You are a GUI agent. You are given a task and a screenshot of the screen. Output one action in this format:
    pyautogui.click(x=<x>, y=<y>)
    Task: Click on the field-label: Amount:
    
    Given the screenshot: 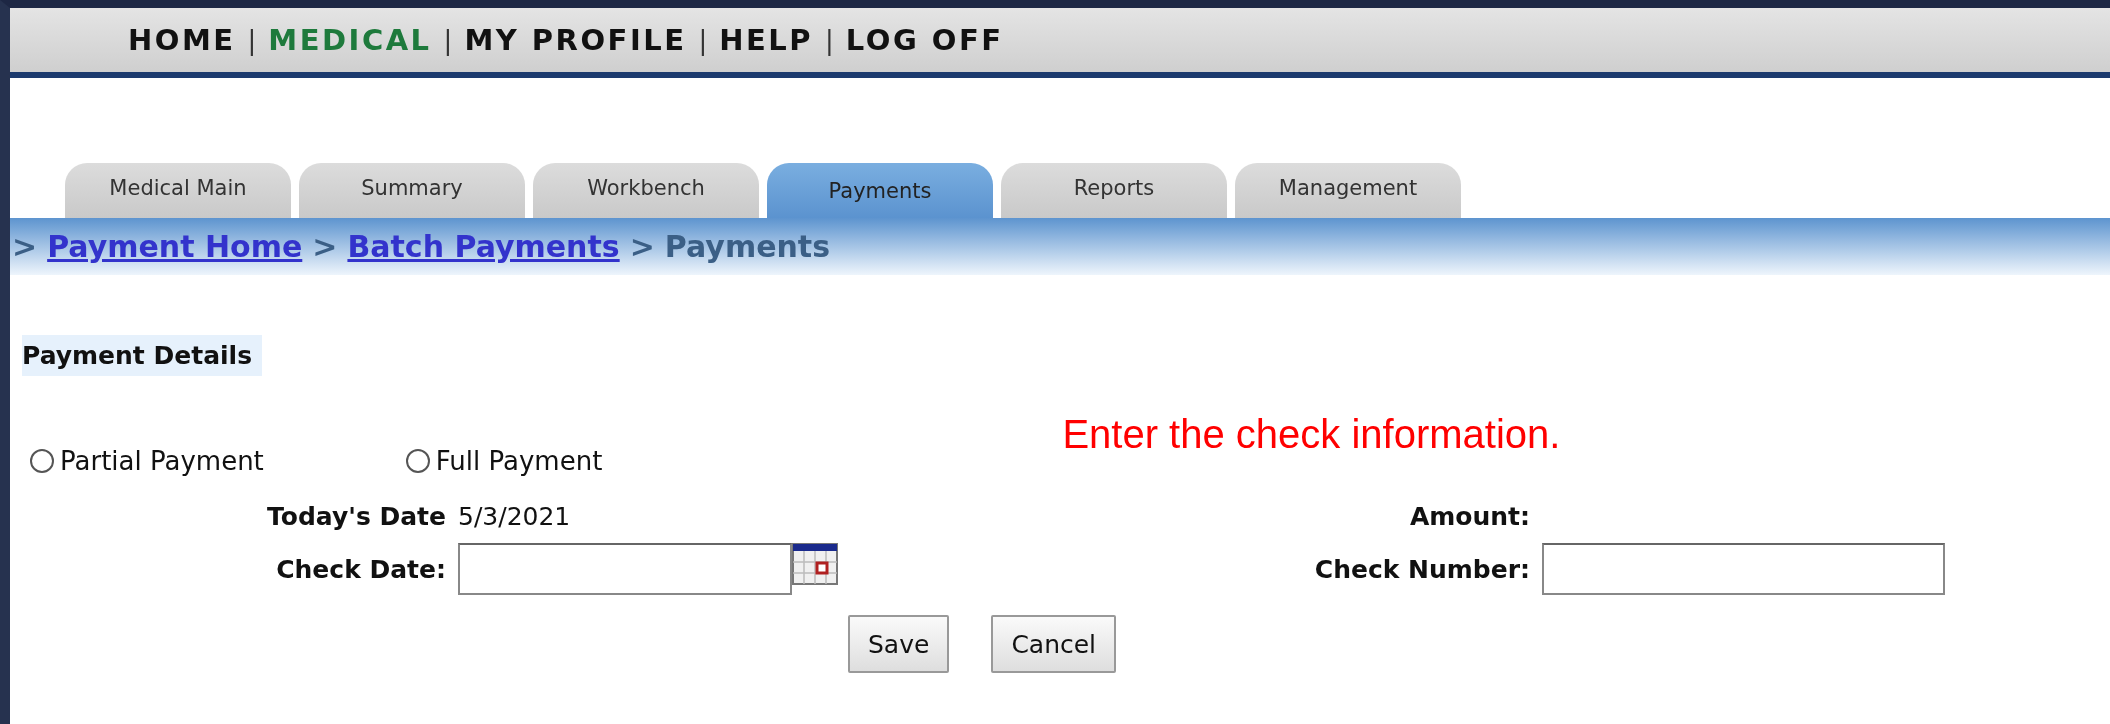 What is the action you would take?
    pyautogui.click(x=1470, y=516)
    